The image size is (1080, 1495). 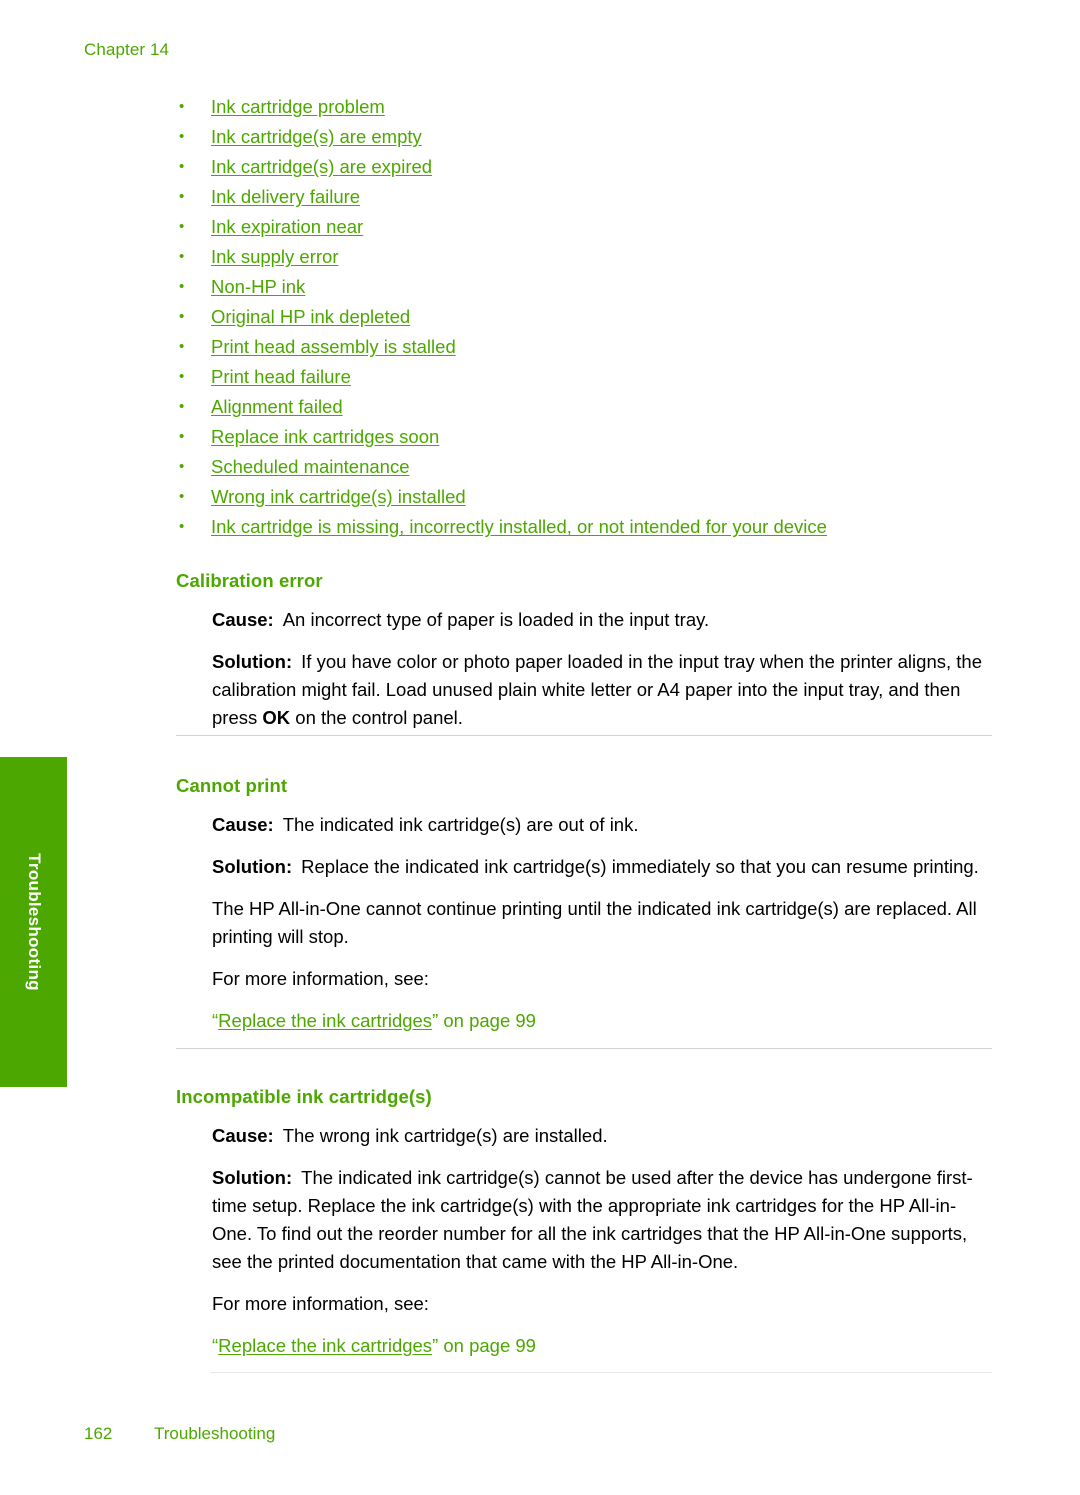 What do you see at coordinates (276, 717) in the screenshot?
I see `ok-key-emphasis: OK` at bounding box center [276, 717].